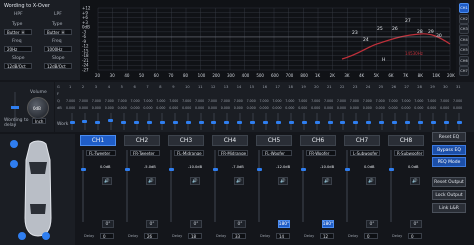 The height and width of the screenshot is (245, 474). Describe the element at coordinates (284, 224) in the screenshot. I see `channel-phase-button: 180°` at that location.